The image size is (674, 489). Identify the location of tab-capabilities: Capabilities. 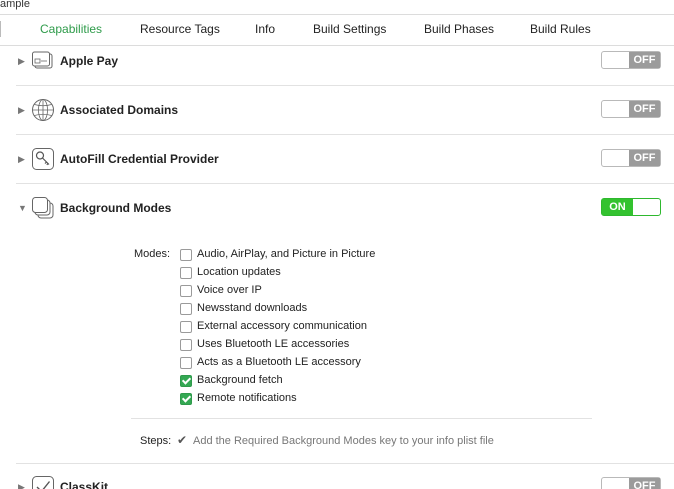
(71, 29).